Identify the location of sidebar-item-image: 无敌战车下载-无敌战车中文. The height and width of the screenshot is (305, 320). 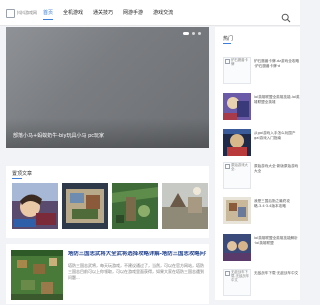
(237, 282).